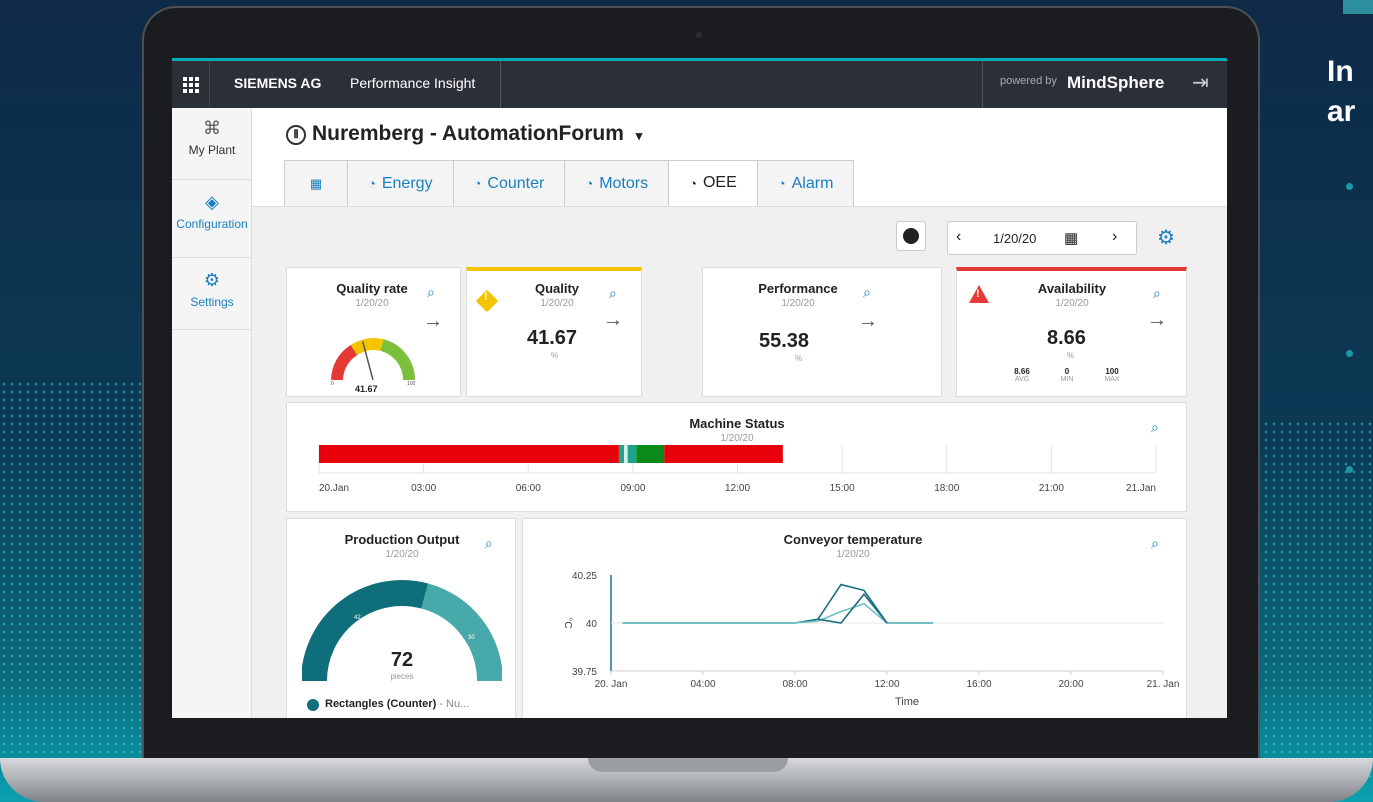 This screenshot has width=1373, height=802. What do you see at coordinates (978, 294) in the screenshot?
I see `alert-glyph: !` at bounding box center [978, 294].